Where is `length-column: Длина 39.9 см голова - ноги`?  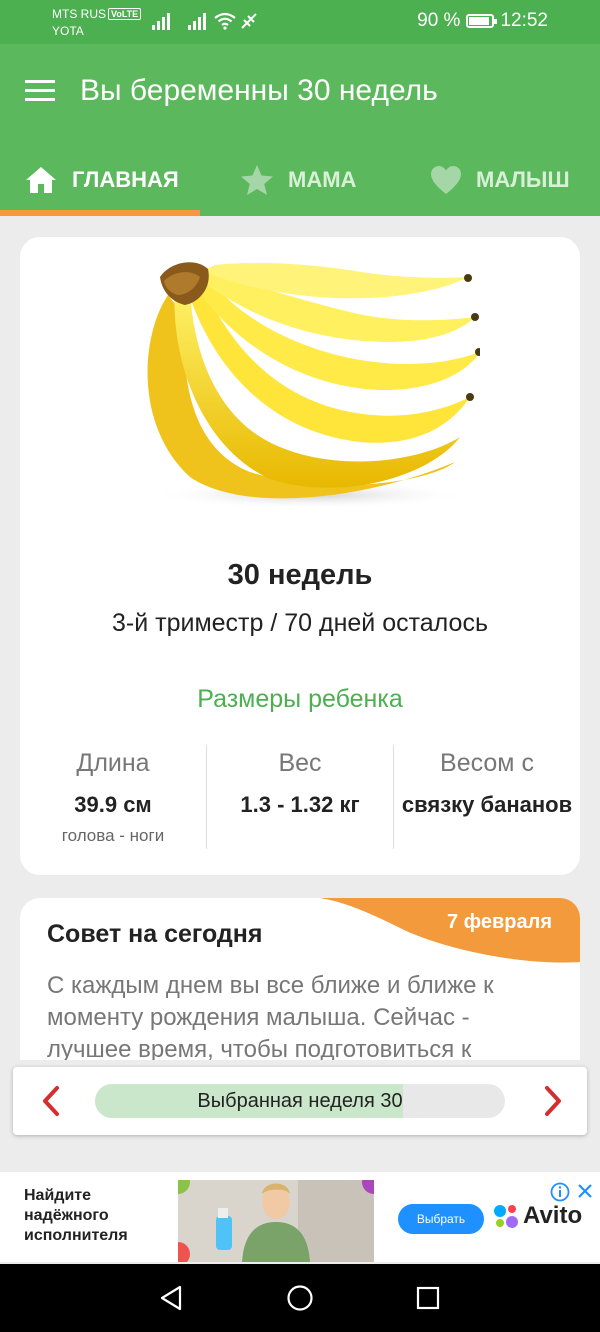 length-column: Длина 39.9 см голова - ноги is located at coordinates (113, 797).